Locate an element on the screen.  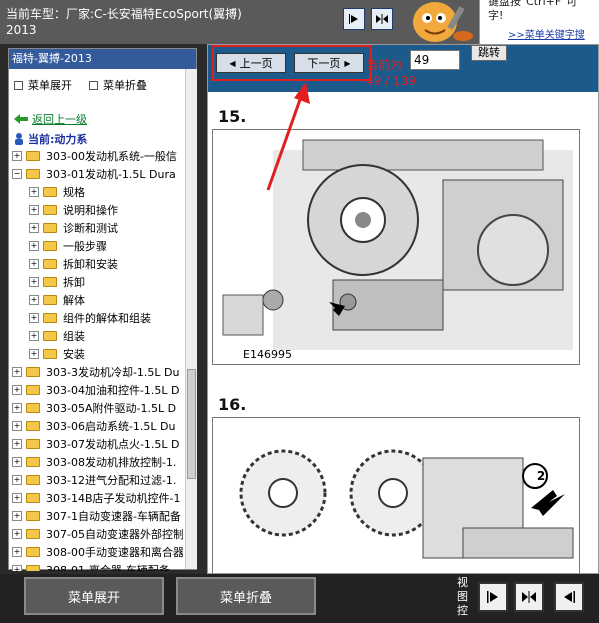
sidebar-scrollbar is located at coordinates (191, 319).